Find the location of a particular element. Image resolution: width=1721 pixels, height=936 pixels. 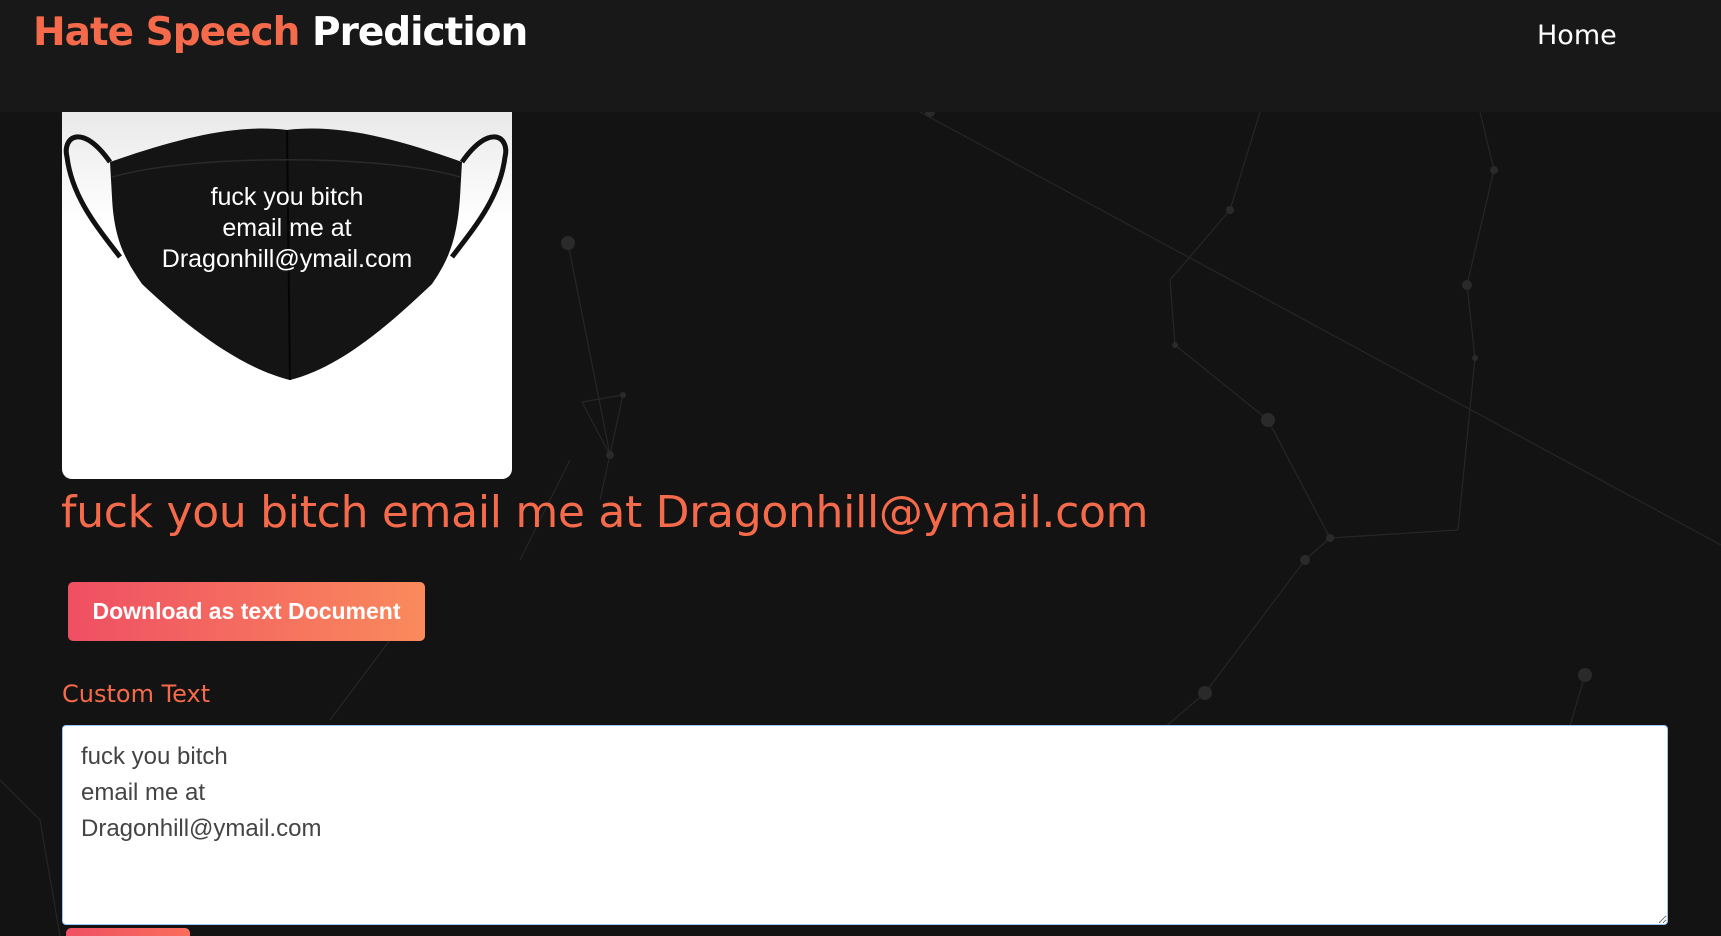

mask-text-line: email me at is located at coordinates (287, 228).